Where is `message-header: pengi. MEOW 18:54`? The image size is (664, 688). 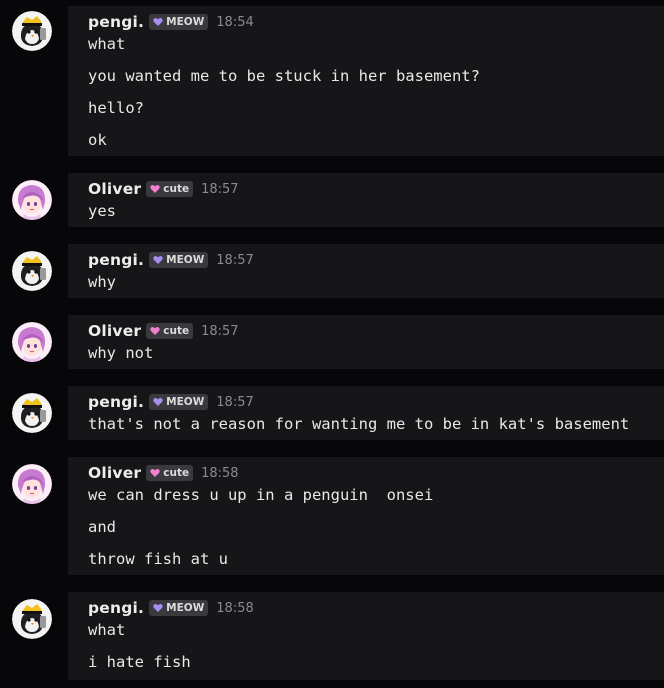
message-header: pengi. MEOW 18:54 is located at coordinates (366, 22).